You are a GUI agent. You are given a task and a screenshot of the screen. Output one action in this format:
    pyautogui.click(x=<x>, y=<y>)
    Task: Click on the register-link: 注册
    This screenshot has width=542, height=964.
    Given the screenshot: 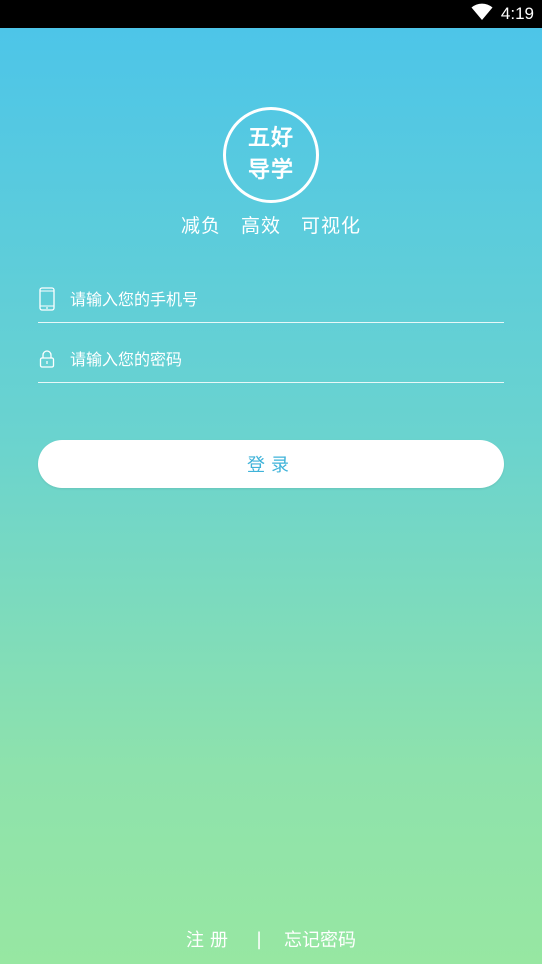 What is the action you would take?
    pyautogui.click(x=210, y=939)
    